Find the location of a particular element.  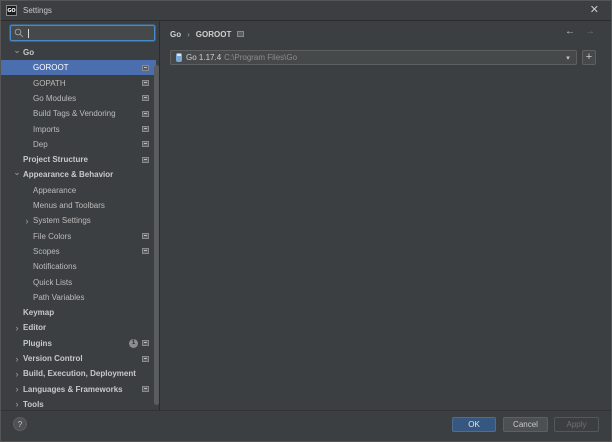

tree-item-label: Project Structure is located at coordinates (55, 160).